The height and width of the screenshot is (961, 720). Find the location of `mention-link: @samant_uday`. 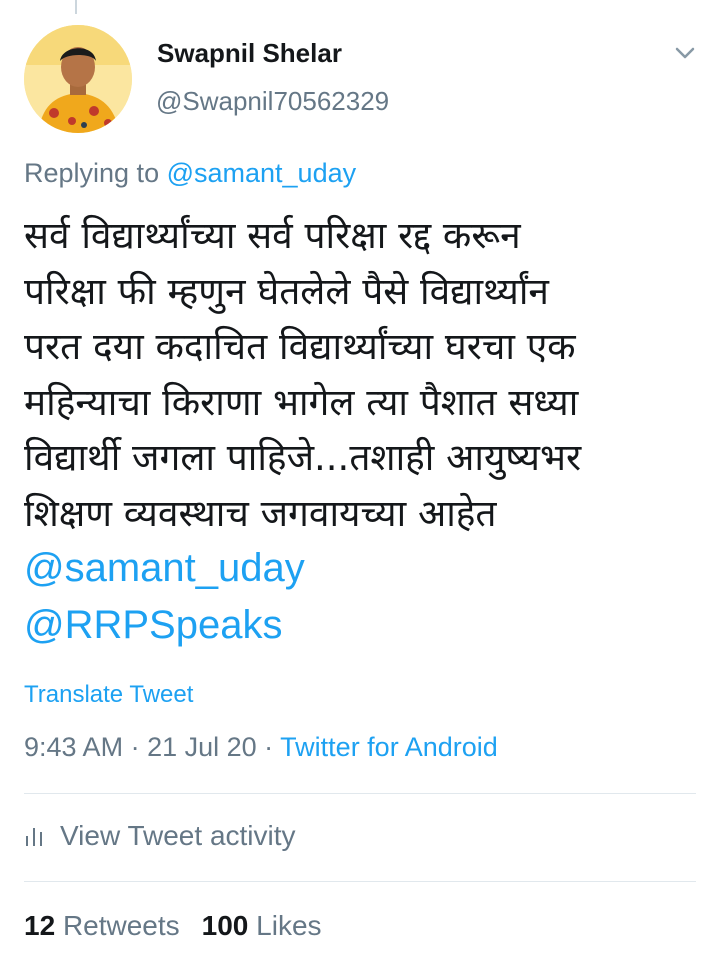

mention-link: @samant_uday is located at coordinates (164, 568).